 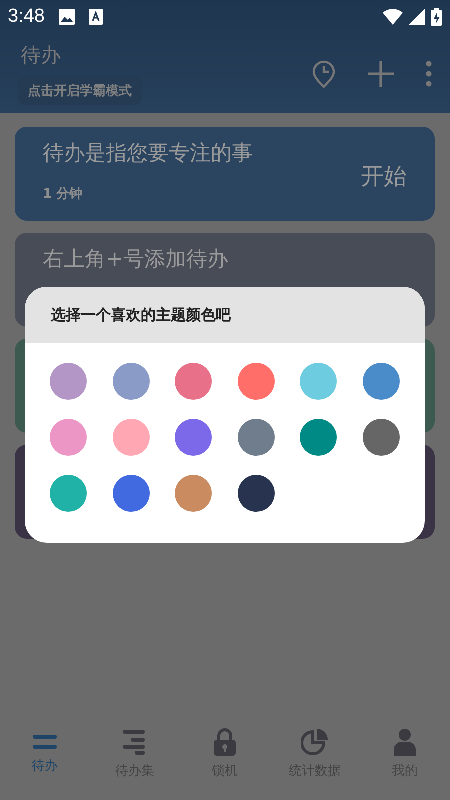 I want to click on task-card: 待办是指您要专注的事 1 分钟 开始, so click(x=225, y=174).